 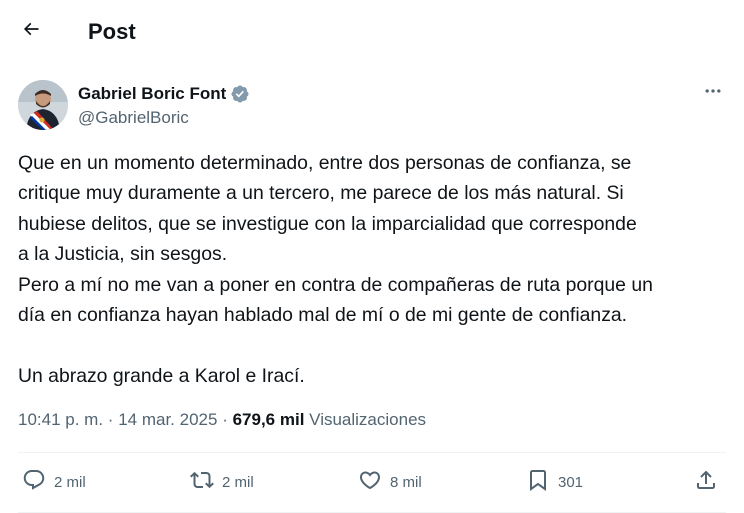 What do you see at coordinates (571, 482) in the screenshot?
I see `bookmark-count: 301` at bounding box center [571, 482].